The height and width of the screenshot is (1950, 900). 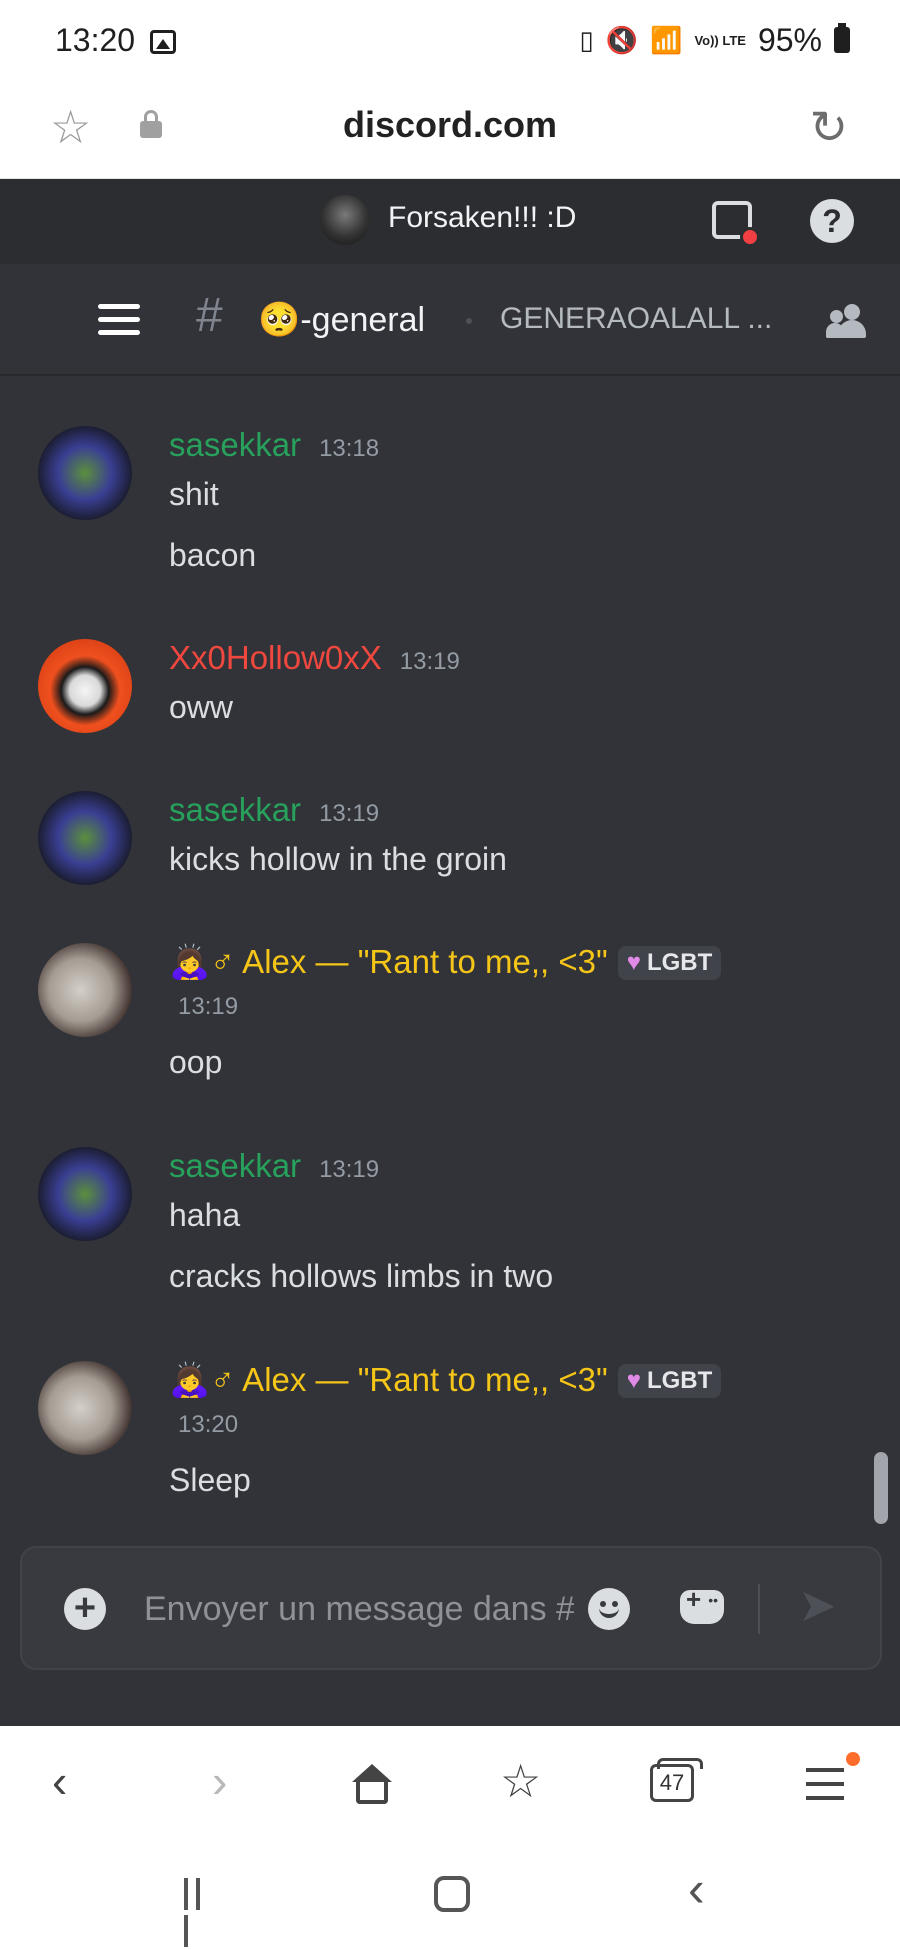 What do you see at coordinates (450, 43) in the screenshot?
I see `status-bar: 13:20 ▯ 🔇 📶 Vo)) LTE 95%` at bounding box center [450, 43].